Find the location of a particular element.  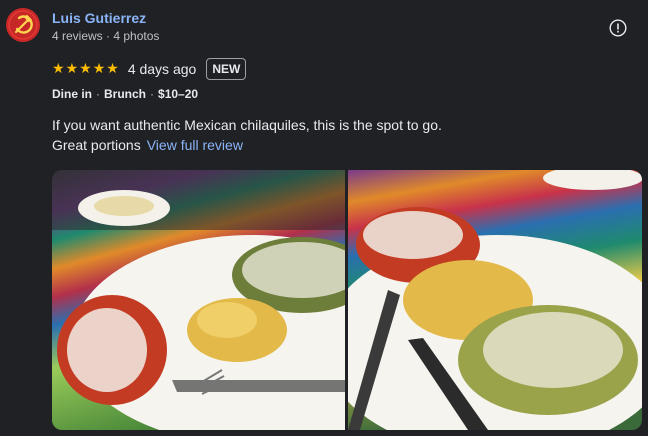

attribute-price: $10–20 is located at coordinates (178, 94).